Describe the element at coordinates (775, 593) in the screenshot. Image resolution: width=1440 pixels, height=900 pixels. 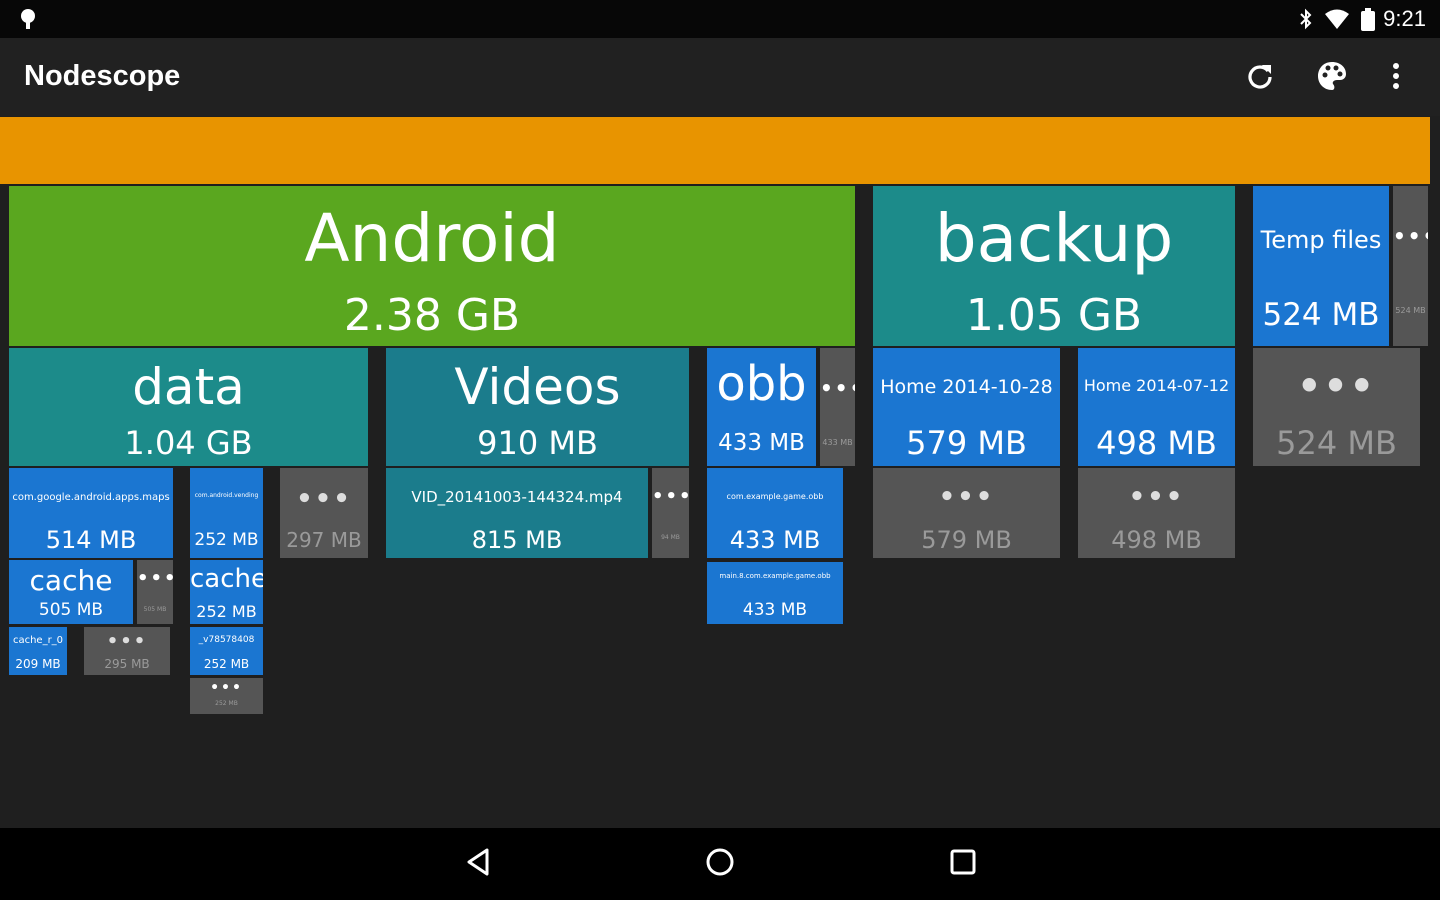
I see `file-obb: main.8.com.example.game.obb 433 MB` at that location.